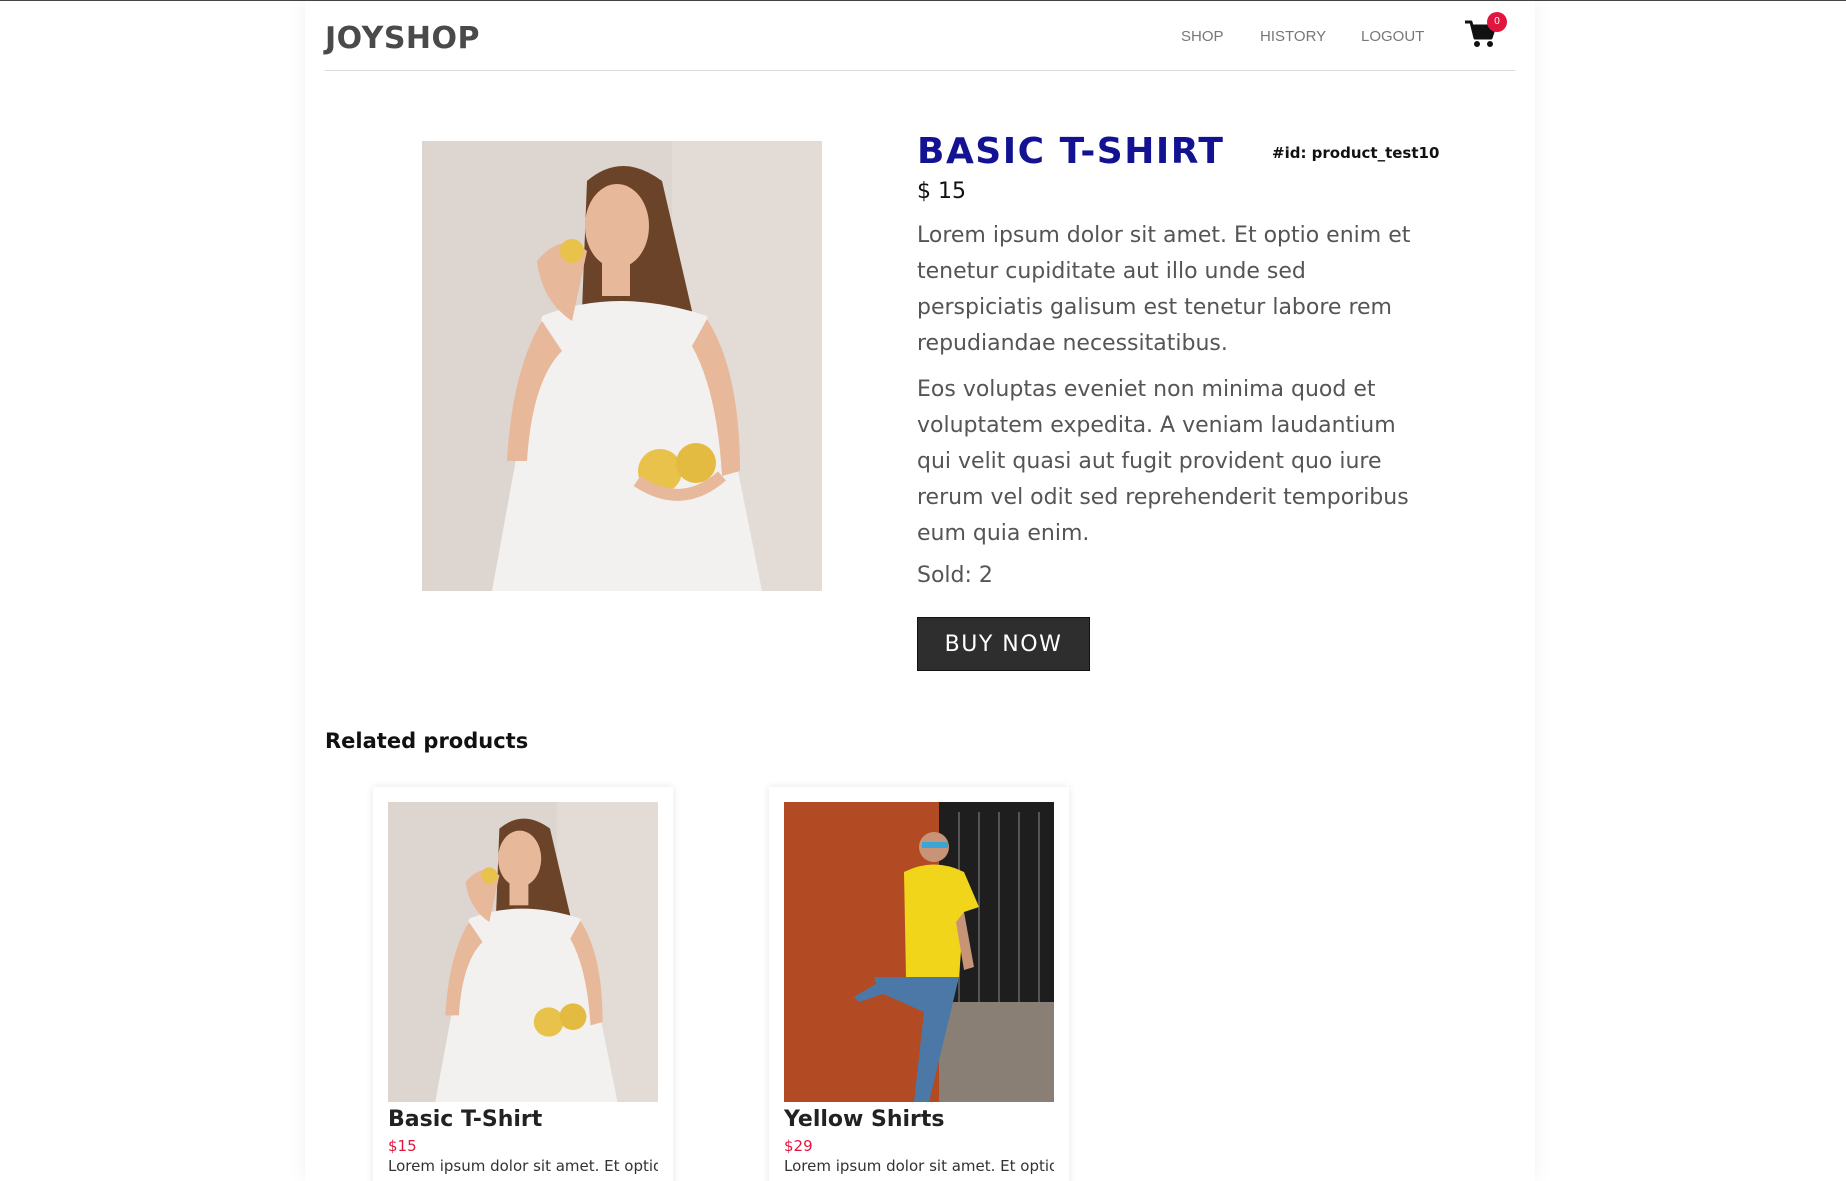  Describe the element at coordinates (941, 191) in the screenshot. I see `product-price: $ 15` at that location.